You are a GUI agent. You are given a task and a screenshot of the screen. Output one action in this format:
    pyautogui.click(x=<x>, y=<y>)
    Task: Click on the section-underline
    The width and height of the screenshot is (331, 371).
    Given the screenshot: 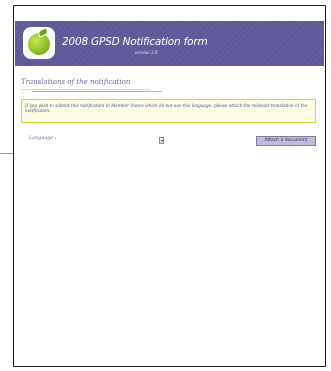 What is the action you would take?
    pyautogui.click(x=97, y=91)
    